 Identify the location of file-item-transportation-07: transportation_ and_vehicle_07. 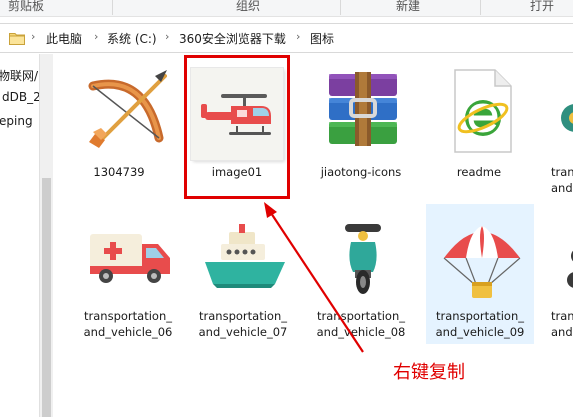
(243, 270).